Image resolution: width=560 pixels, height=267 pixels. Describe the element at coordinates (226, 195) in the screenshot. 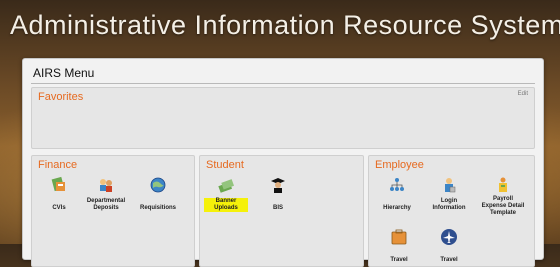

I see `student-banner-uploads-tile: Banner Uploads` at that location.